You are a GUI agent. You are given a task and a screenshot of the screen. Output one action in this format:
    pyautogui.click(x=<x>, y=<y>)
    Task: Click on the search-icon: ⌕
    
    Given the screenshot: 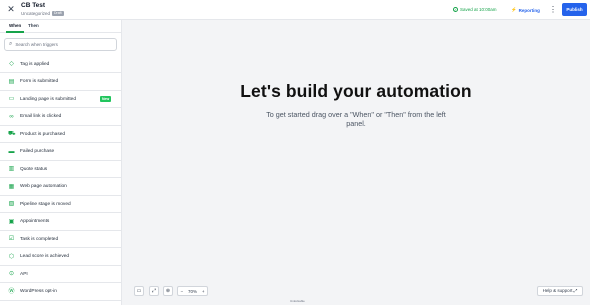 What is the action you would take?
    pyautogui.click(x=11, y=44)
    